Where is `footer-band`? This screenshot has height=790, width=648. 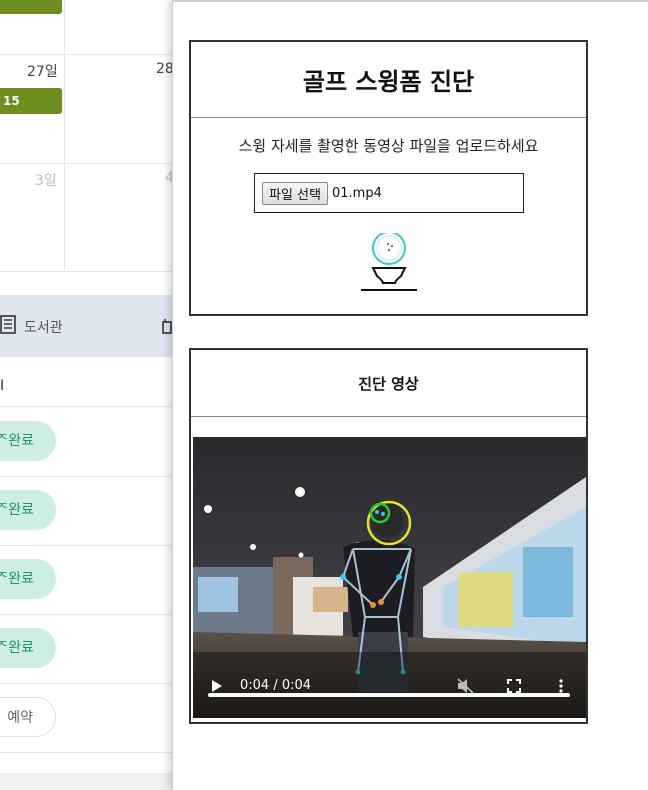 footer-band is located at coordinates (86, 781).